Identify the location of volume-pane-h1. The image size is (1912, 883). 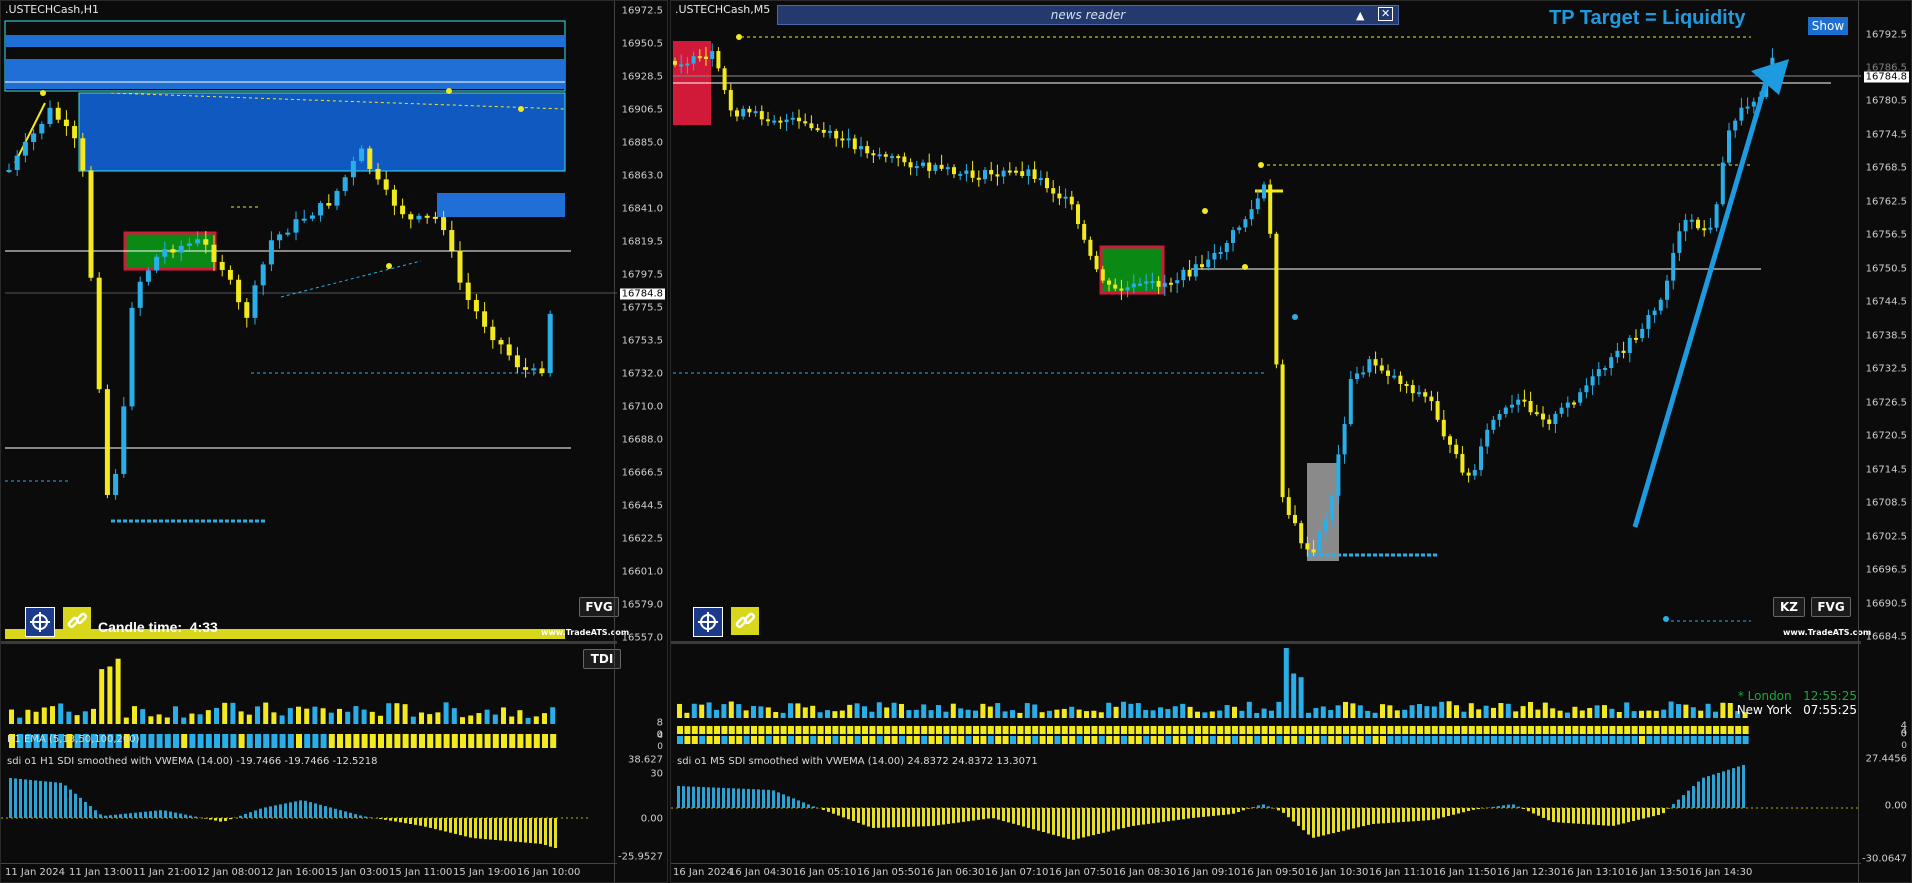
(309, 687).